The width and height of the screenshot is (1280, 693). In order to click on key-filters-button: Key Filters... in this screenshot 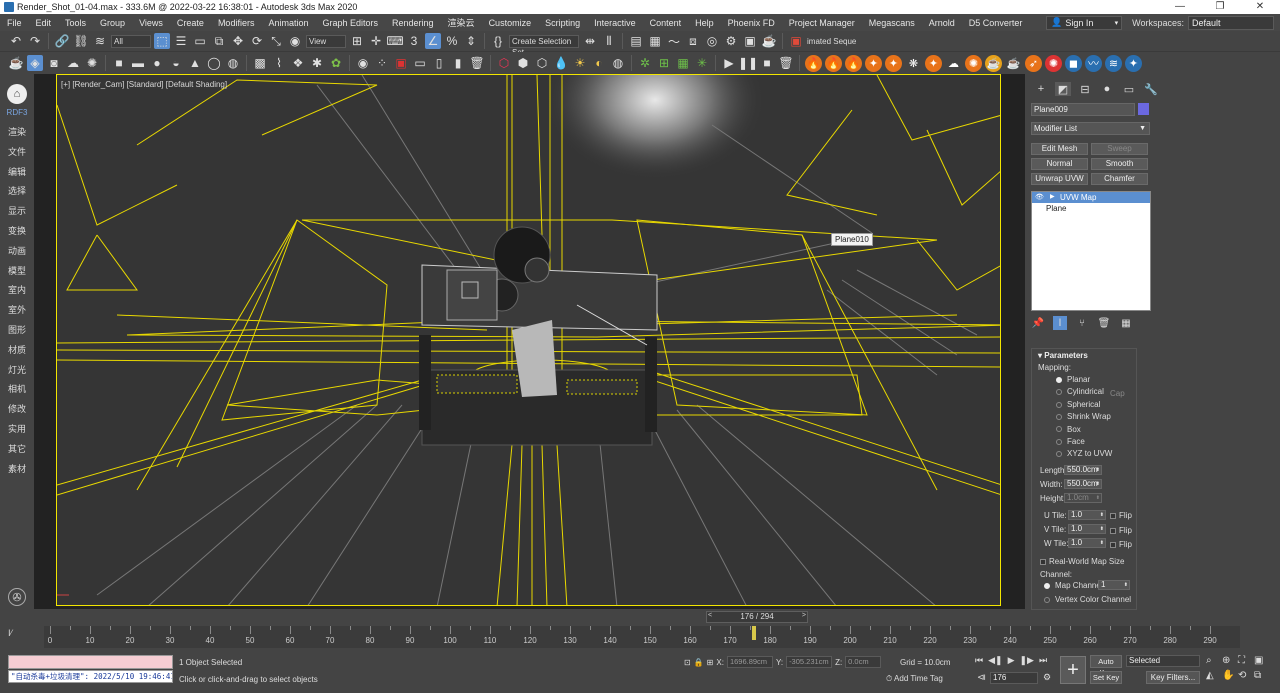, I will do `click(1173, 677)`.